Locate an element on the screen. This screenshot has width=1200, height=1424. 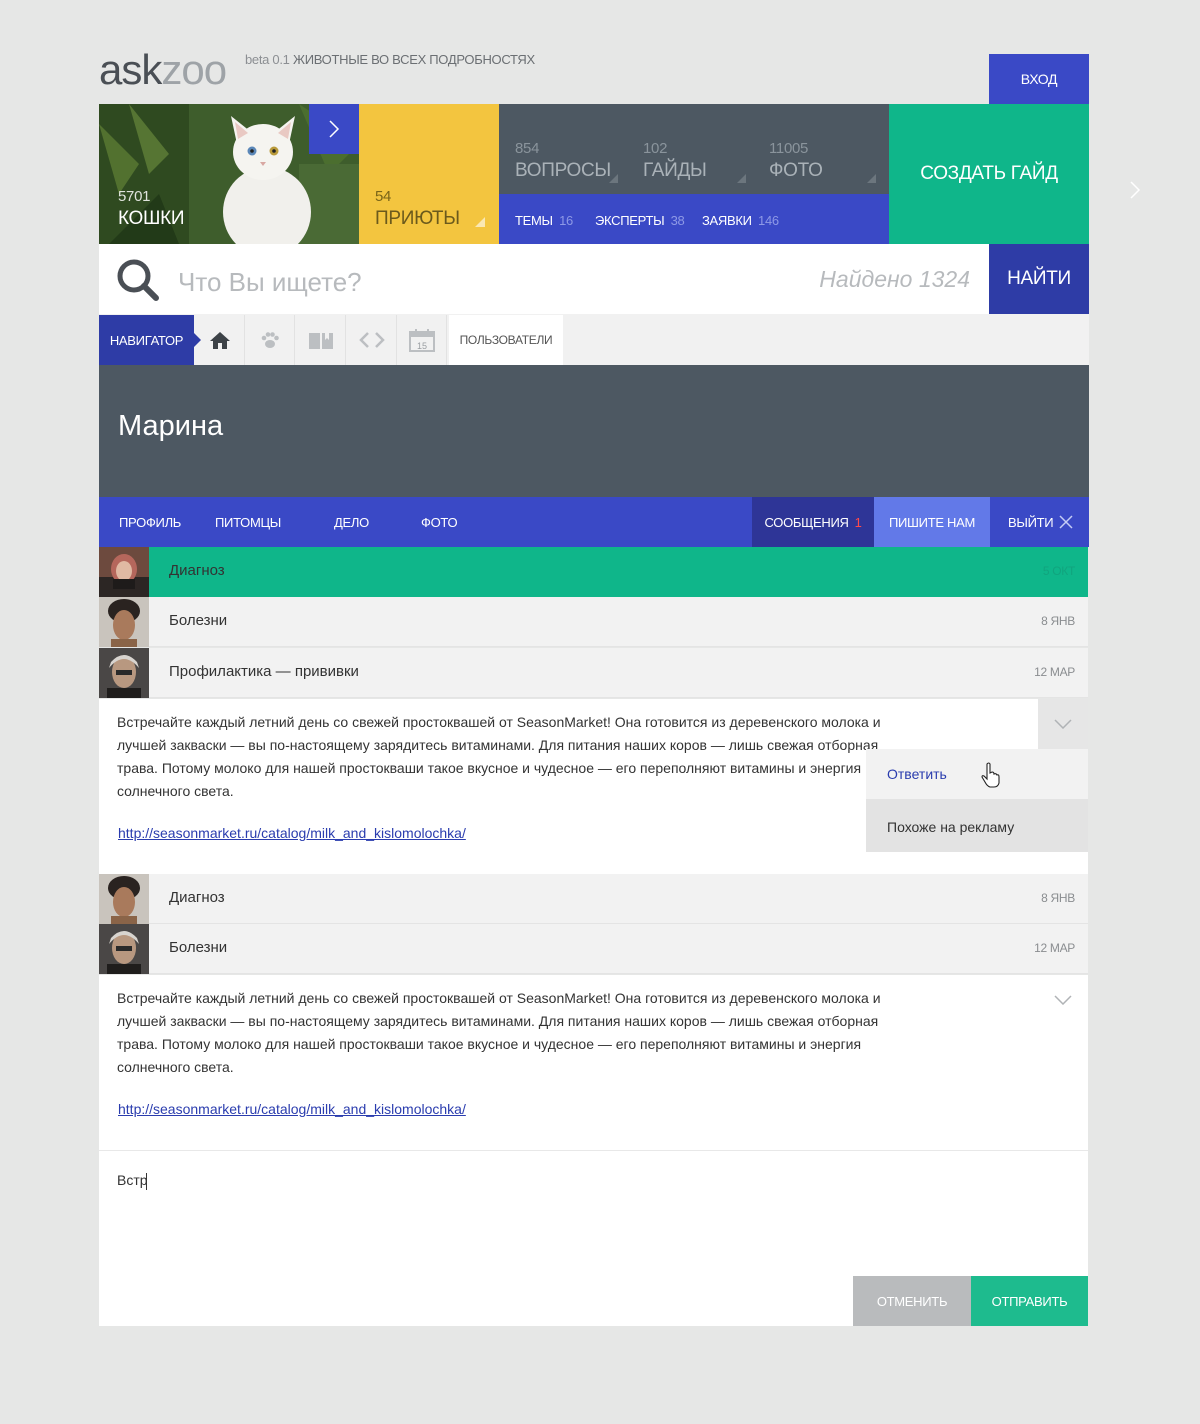
nav-users-tab: ПОЛЬЗОВАТЕЛИ is located at coordinates (506, 340).